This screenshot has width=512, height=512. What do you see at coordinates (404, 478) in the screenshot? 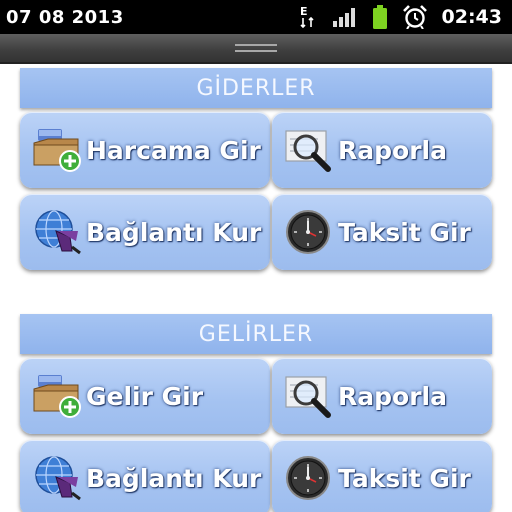
I see `income-installment-label: Taksit Gir` at bounding box center [404, 478].